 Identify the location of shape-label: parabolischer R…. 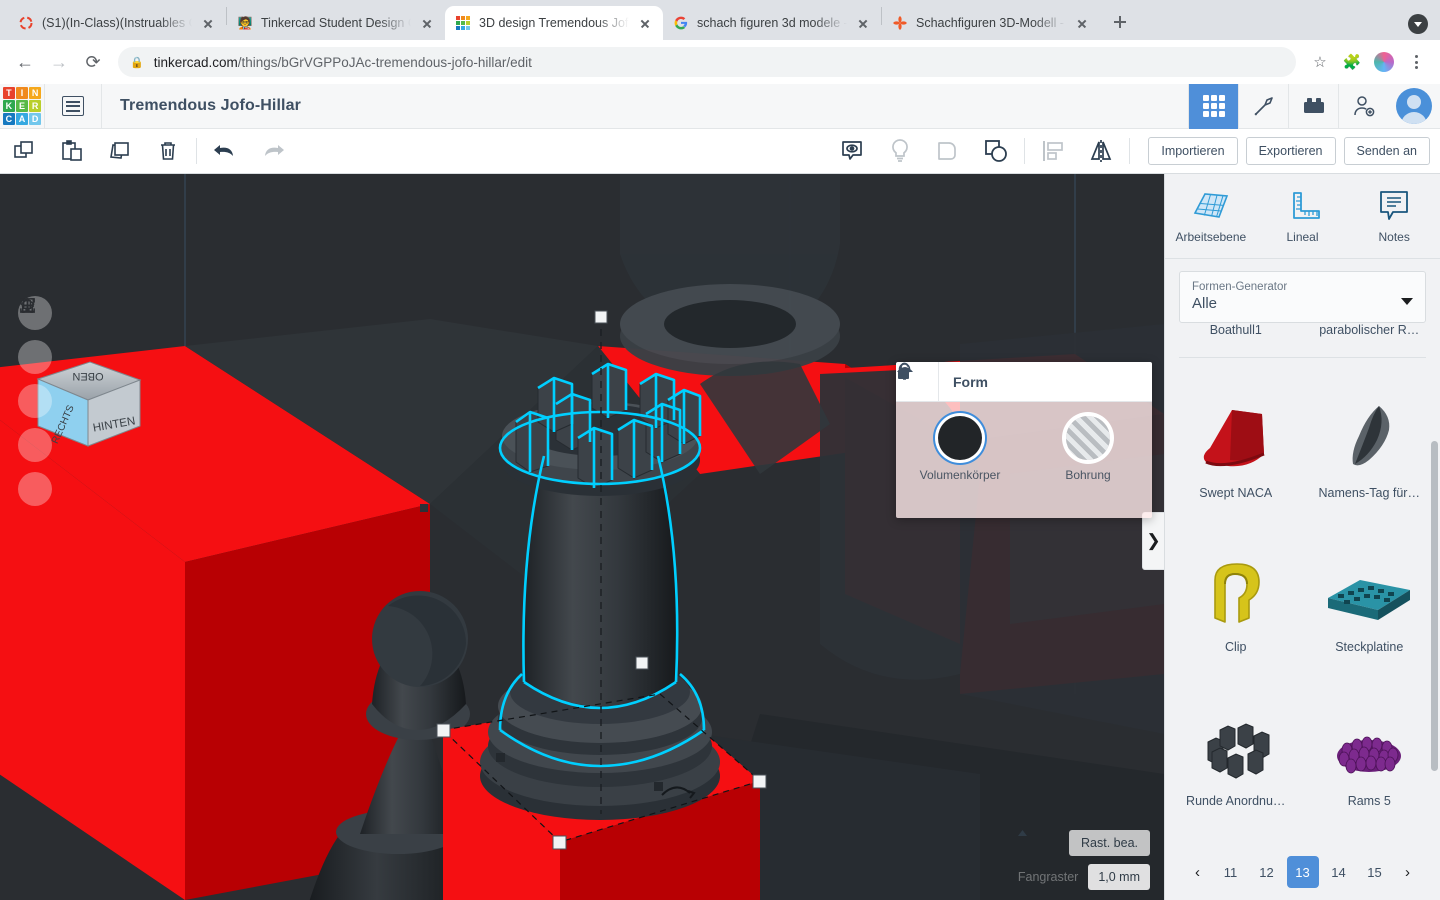
(1369, 330).